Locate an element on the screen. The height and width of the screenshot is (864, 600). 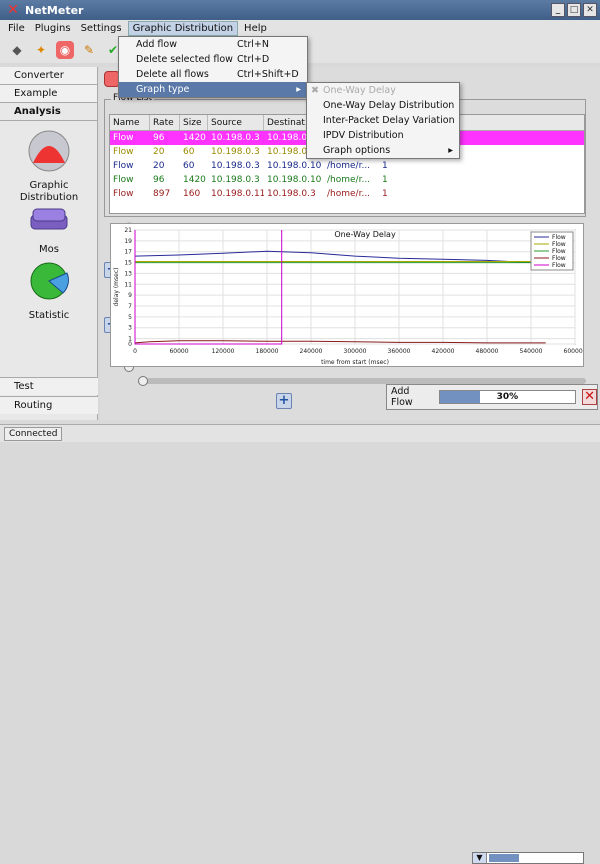
menu-plugins: Plugins is located at coordinates (53, 28).